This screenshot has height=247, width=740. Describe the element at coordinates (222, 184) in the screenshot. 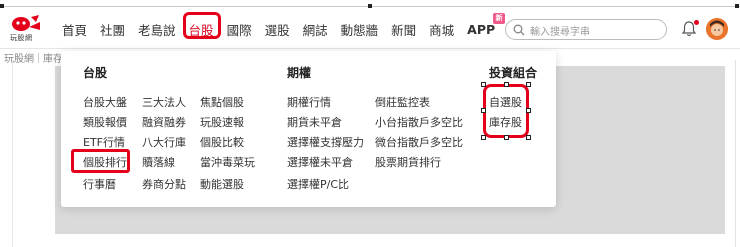

I see `menu-link-momentum-picker: 動能選股` at that location.